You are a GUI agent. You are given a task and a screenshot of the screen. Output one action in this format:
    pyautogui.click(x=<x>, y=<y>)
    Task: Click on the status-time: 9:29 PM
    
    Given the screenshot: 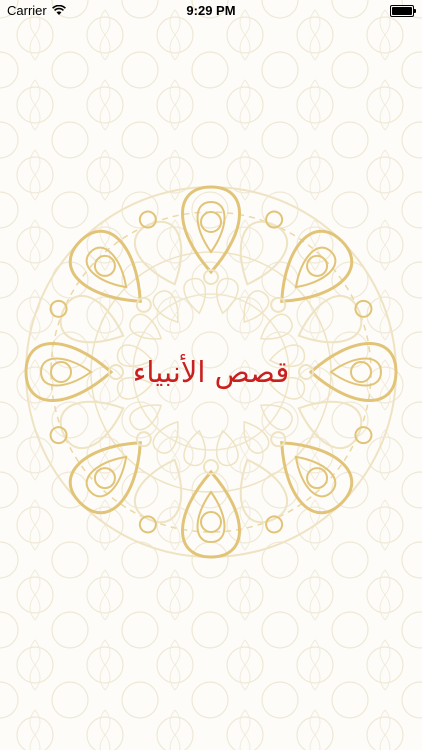 What is the action you would take?
    pyautogui.click(x=211, y=10)
    